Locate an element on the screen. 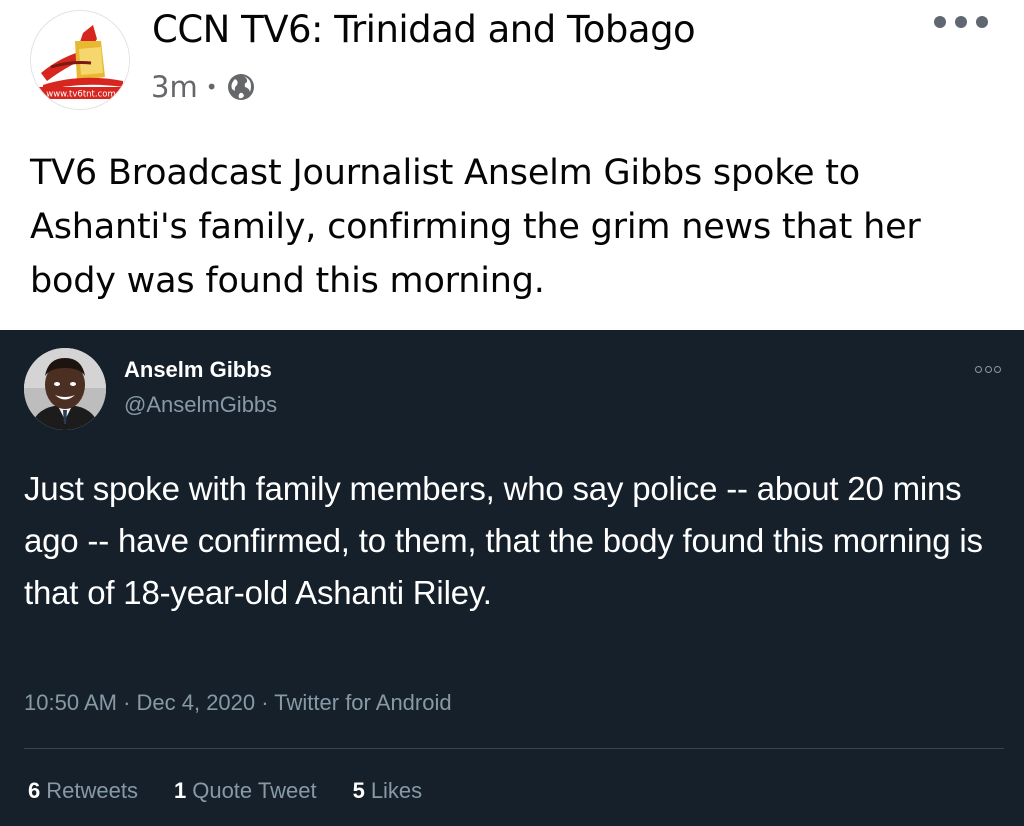 This screenshot has width=1024, height=826. tweet-avatar is located at coordinates (65, 389).